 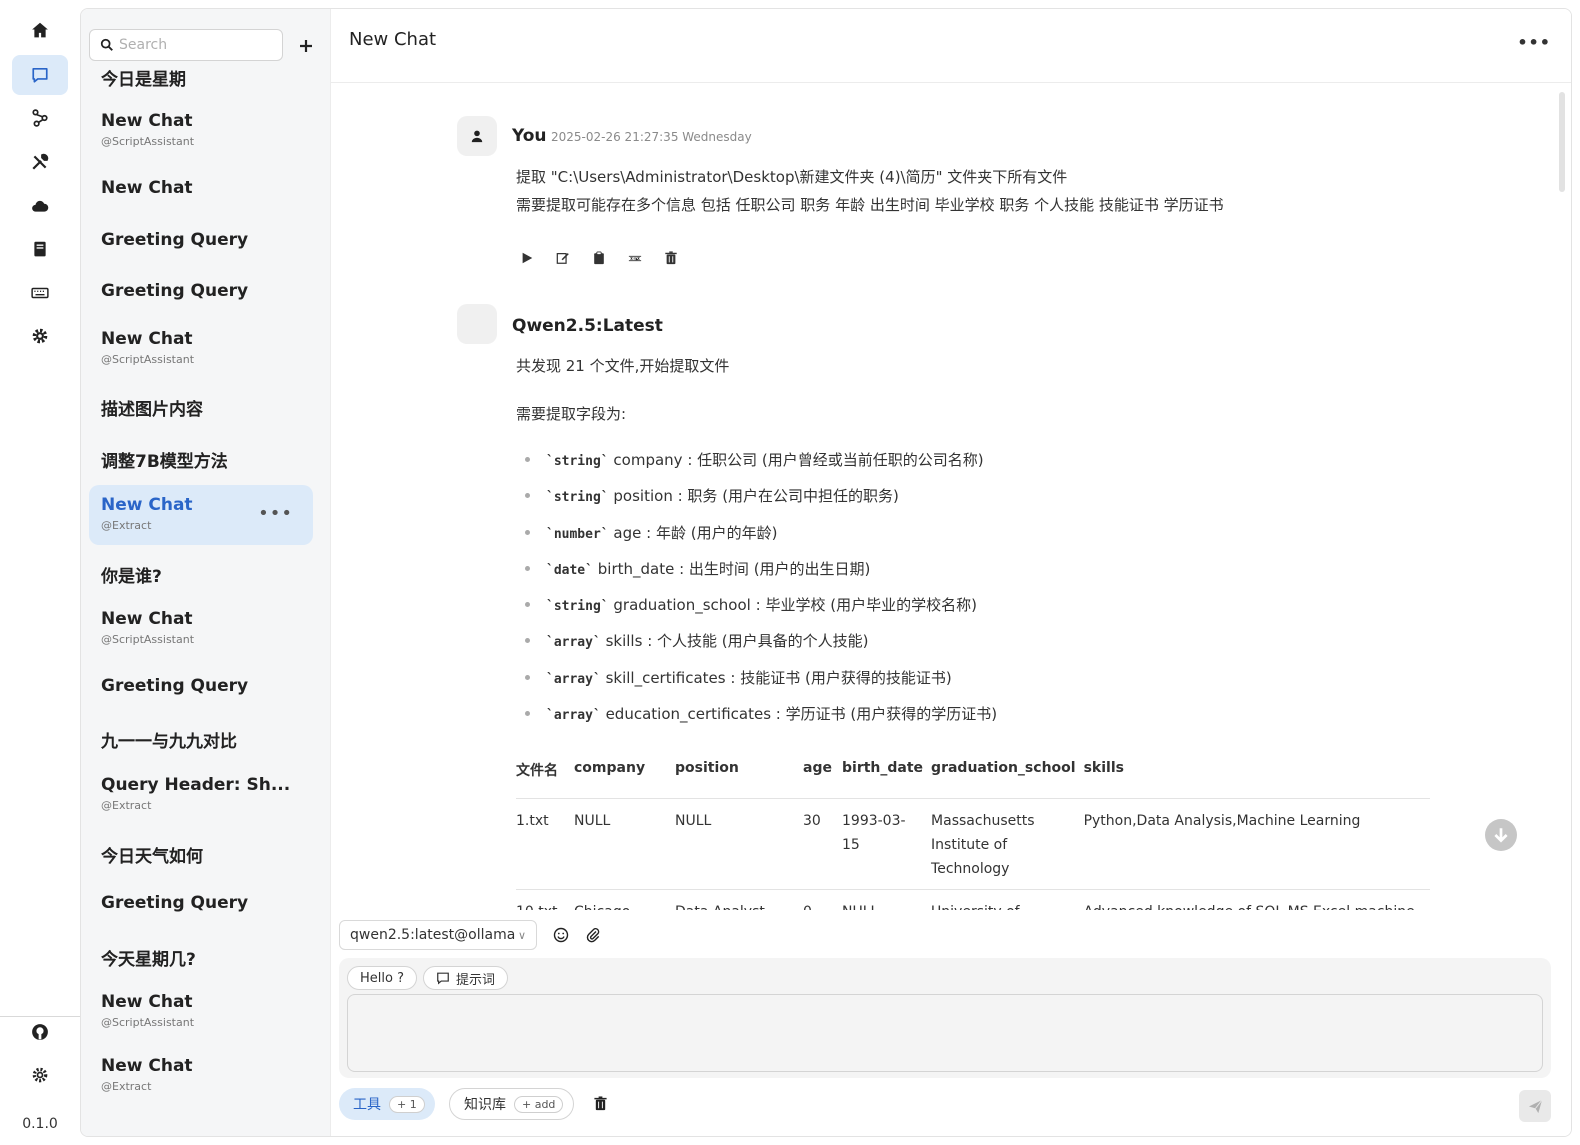 I want to click on search-icon, so click(x=106, y=44).